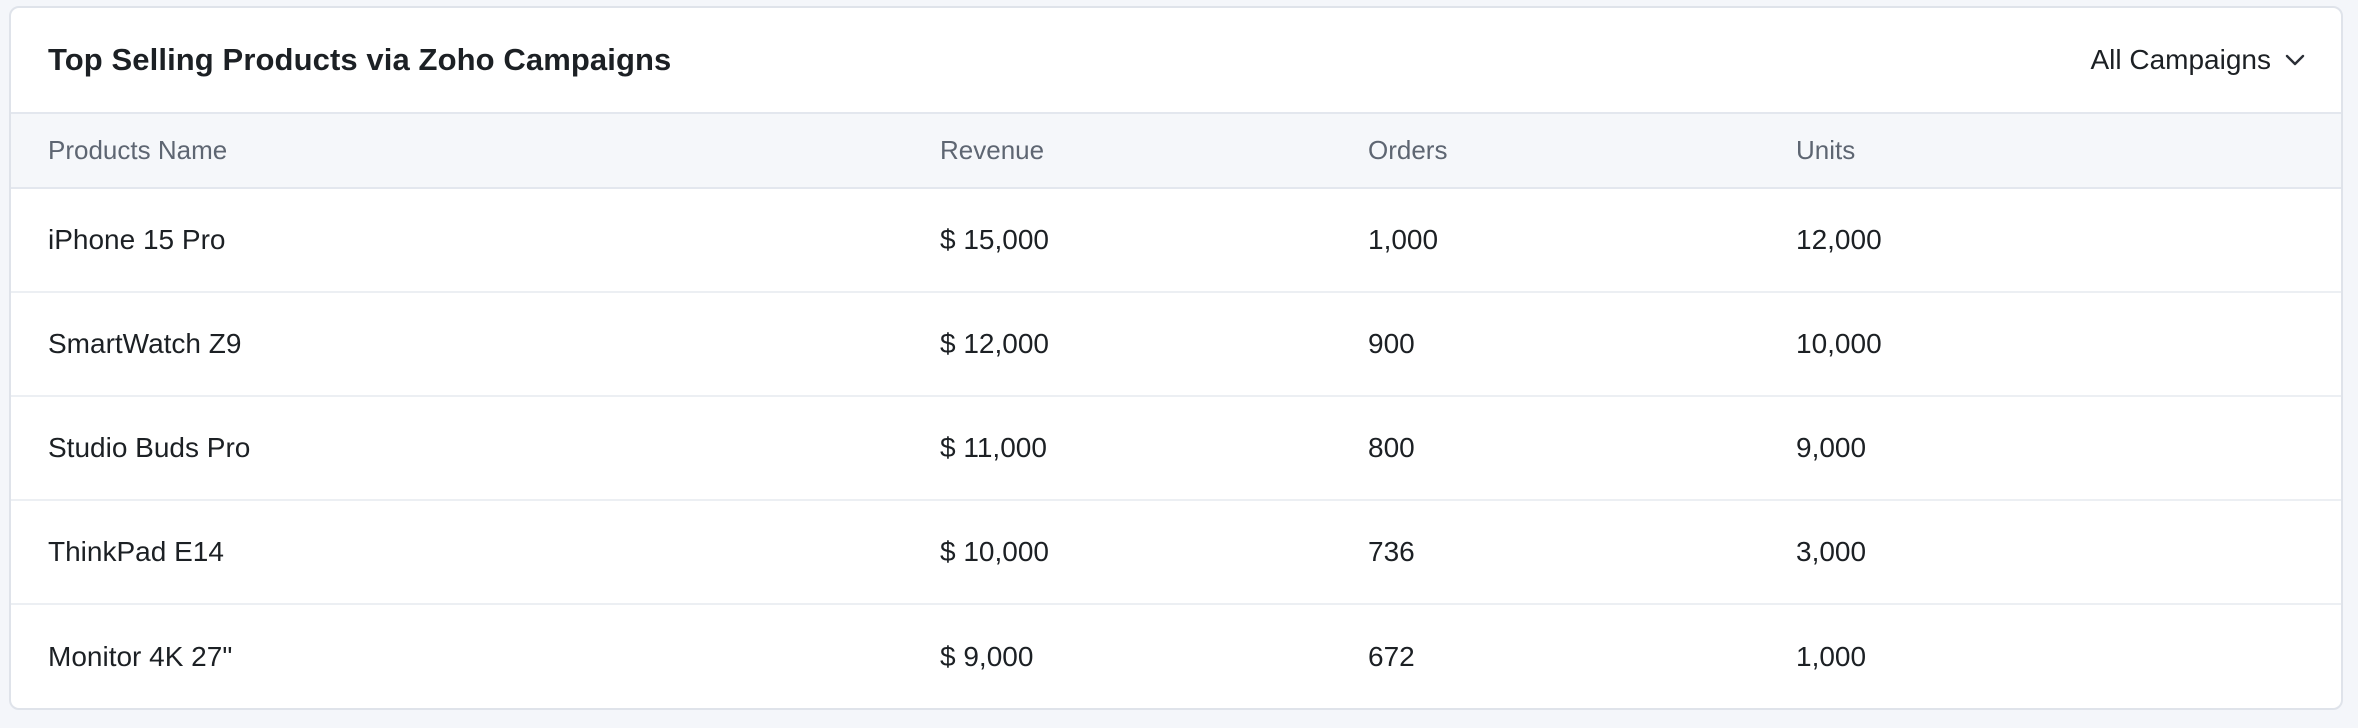 The width and height of the screenshot is (2358, 728). Describe the element at coordinates (994, 551) in the screenshot. I see `revenue-cell: $ 10,000` at that location.